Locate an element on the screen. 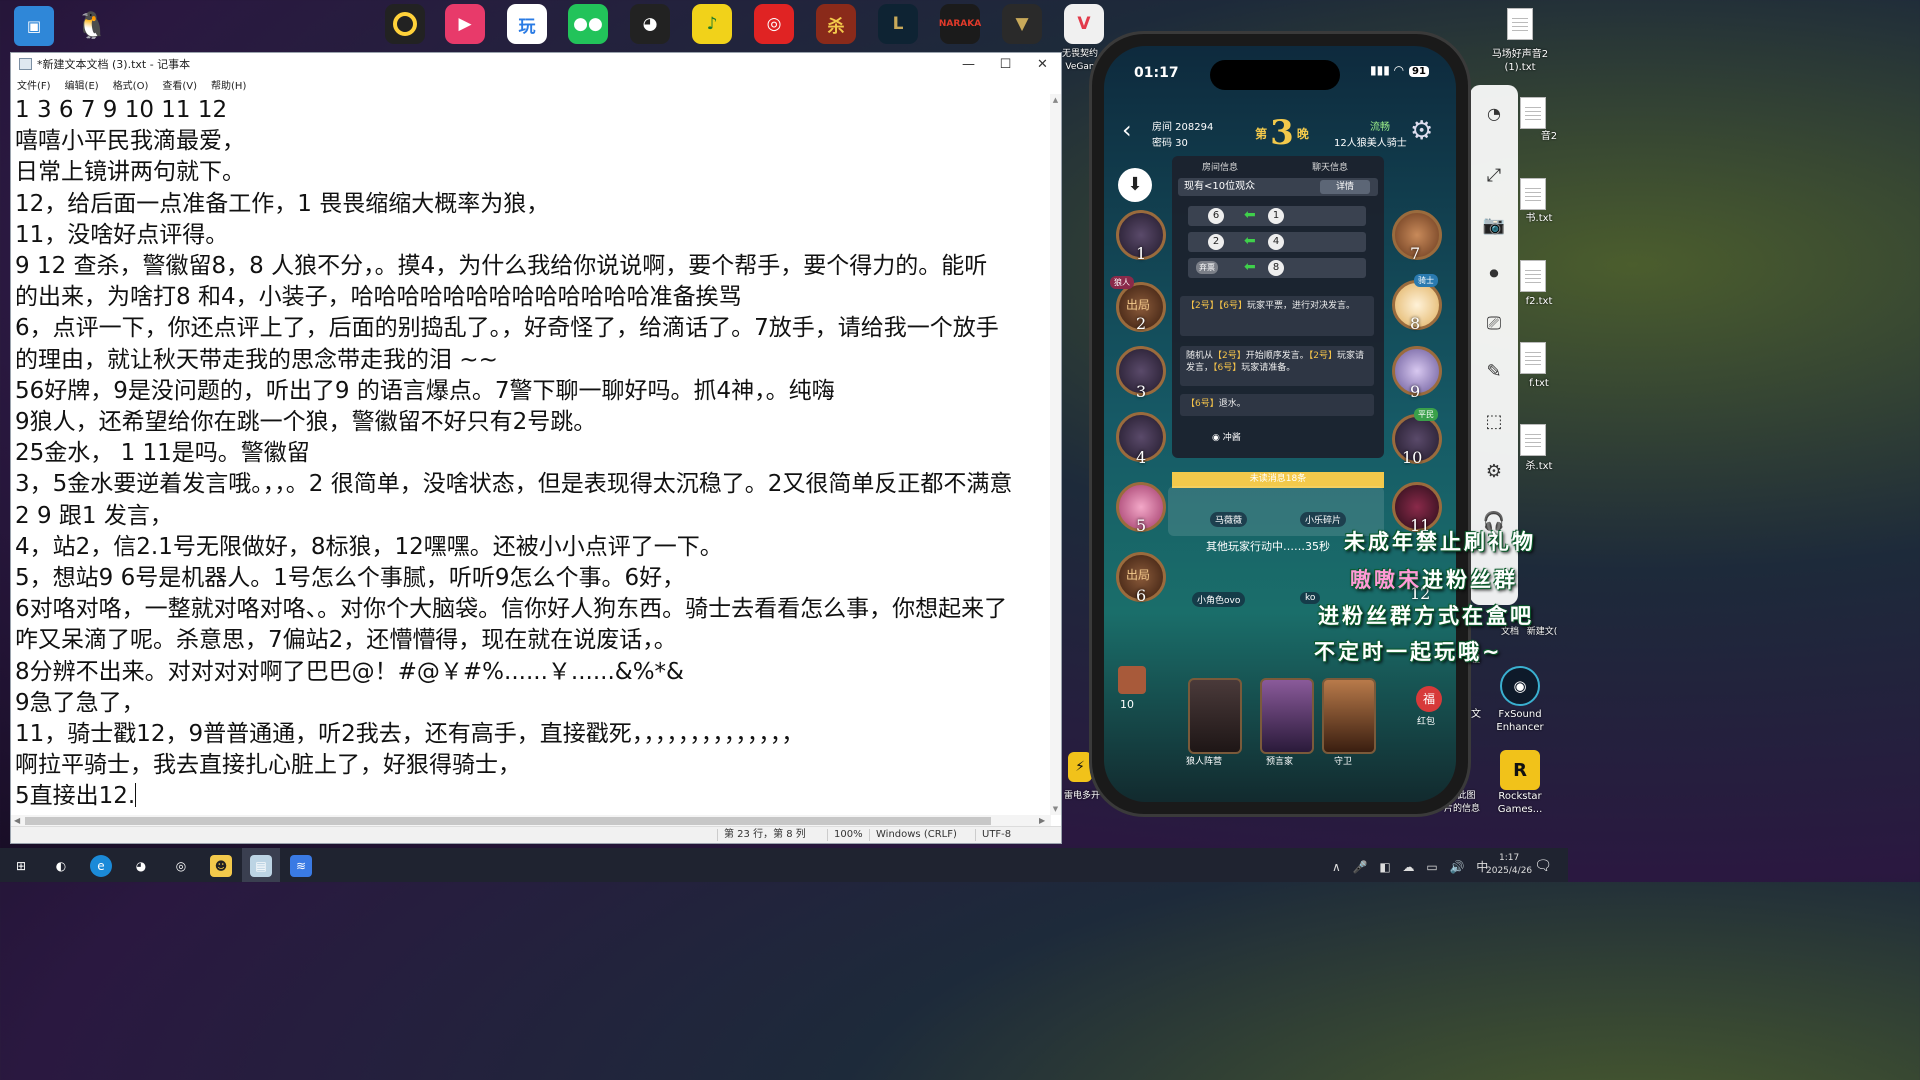  file-label: 书.txt is located at coordinates (1539, 218).